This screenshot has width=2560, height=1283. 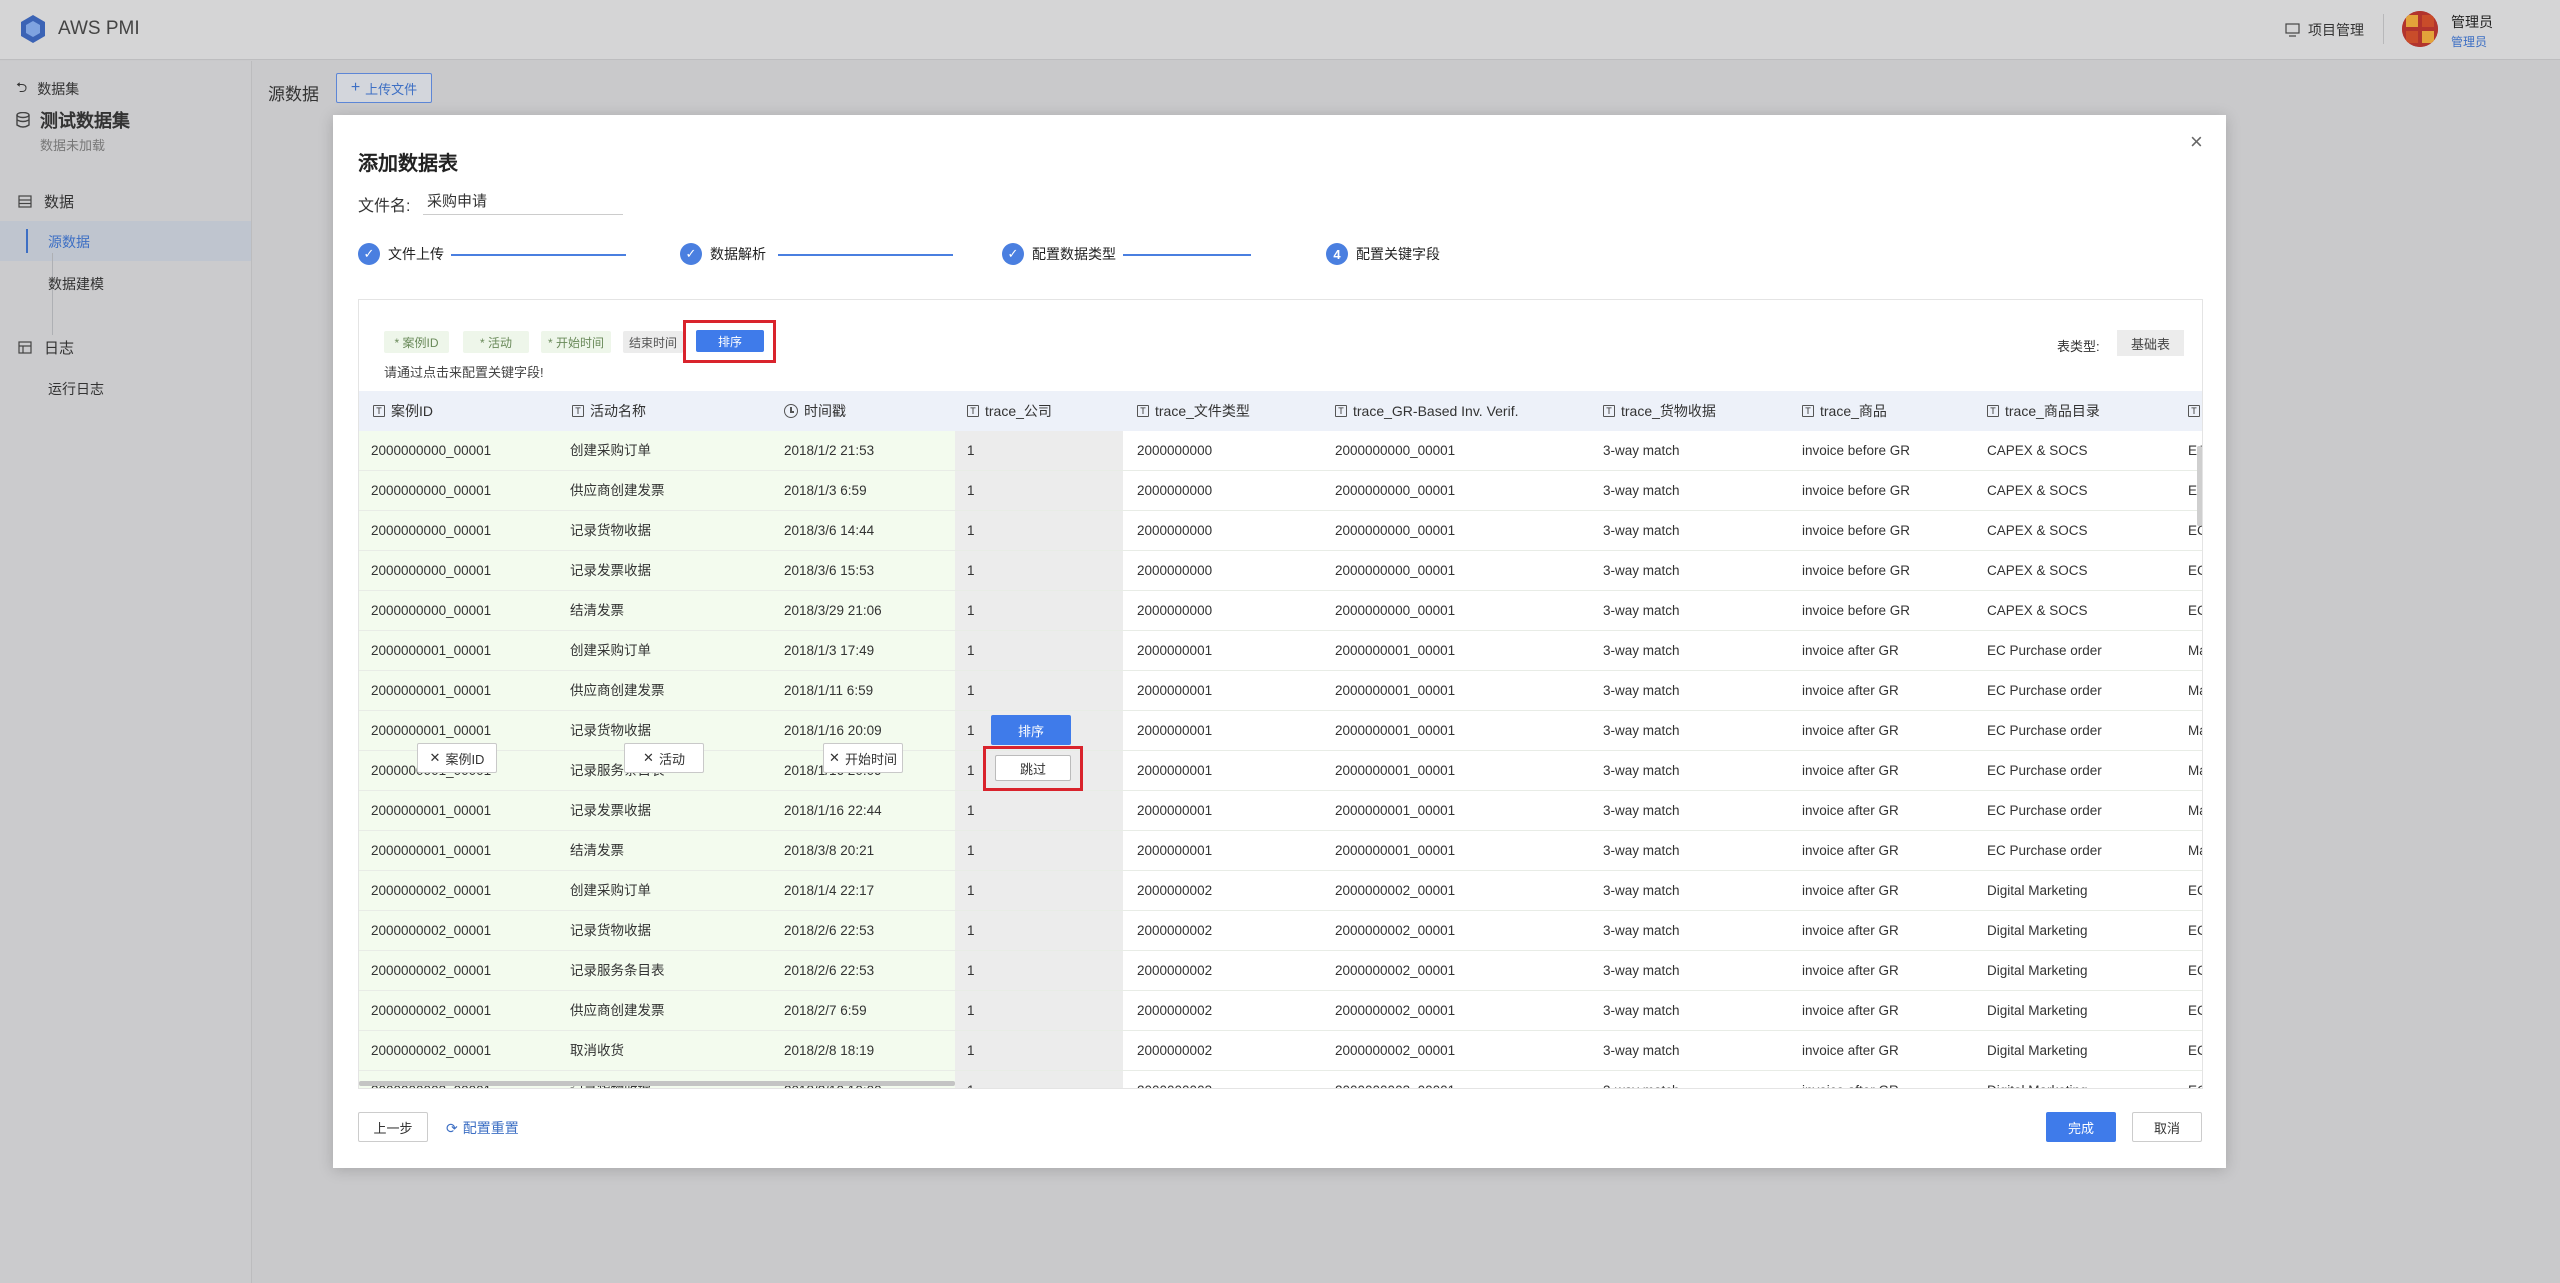 What do you see at coordinates (47, 89) in the screenshot?
I see `back-to-datasets: ⮌ 数据集` at bounding box center [47, 89].